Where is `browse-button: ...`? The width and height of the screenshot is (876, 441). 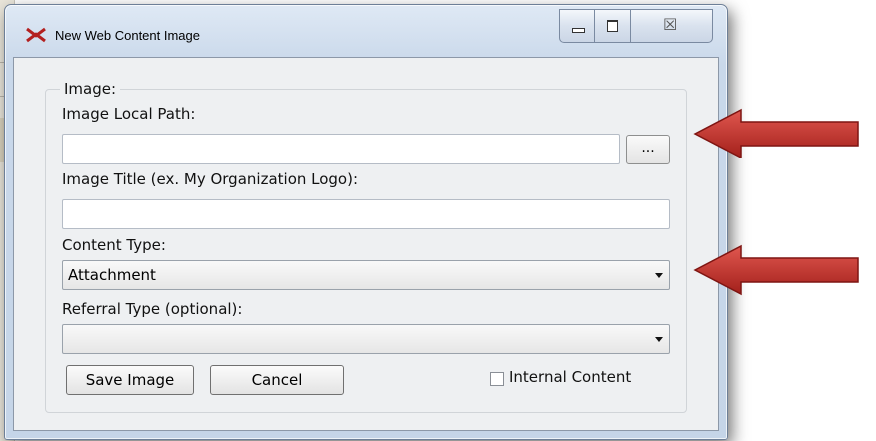
browse-button: ... is located at coordinates (648, 149).